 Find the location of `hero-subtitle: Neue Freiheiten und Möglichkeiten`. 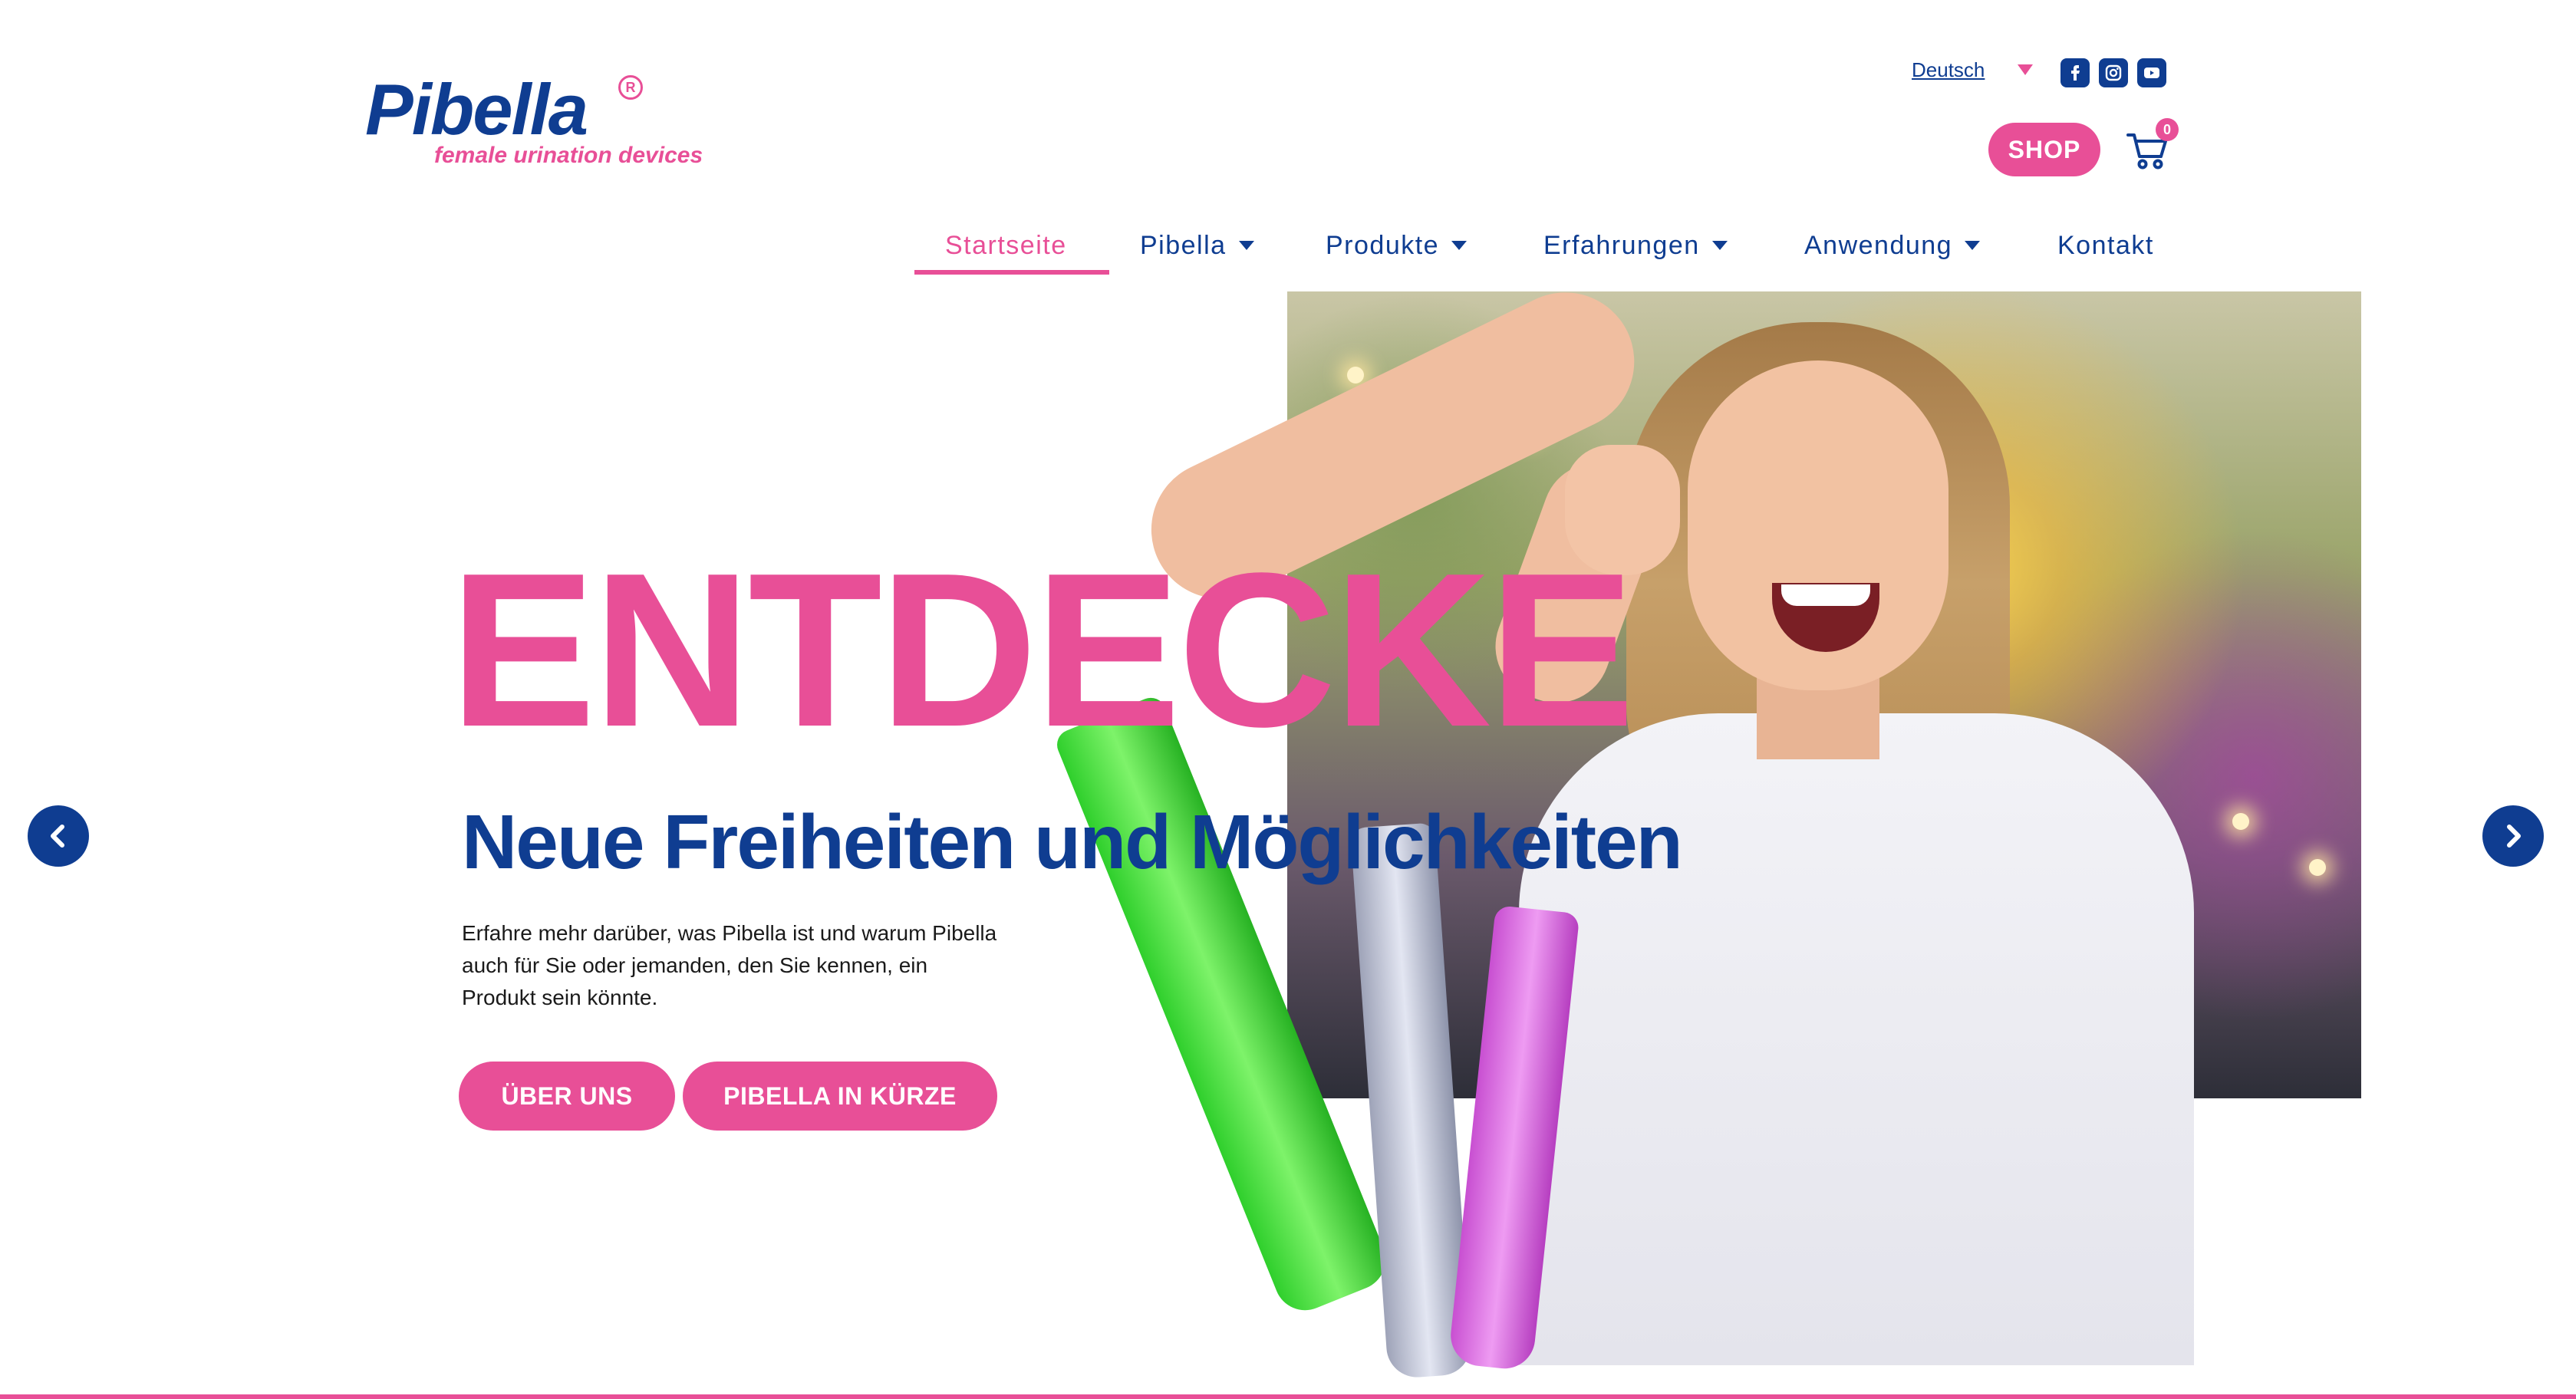

hero-subtitle: Neue Freiheiten und Möglichkeiten is located at coordinates (1072, 842).